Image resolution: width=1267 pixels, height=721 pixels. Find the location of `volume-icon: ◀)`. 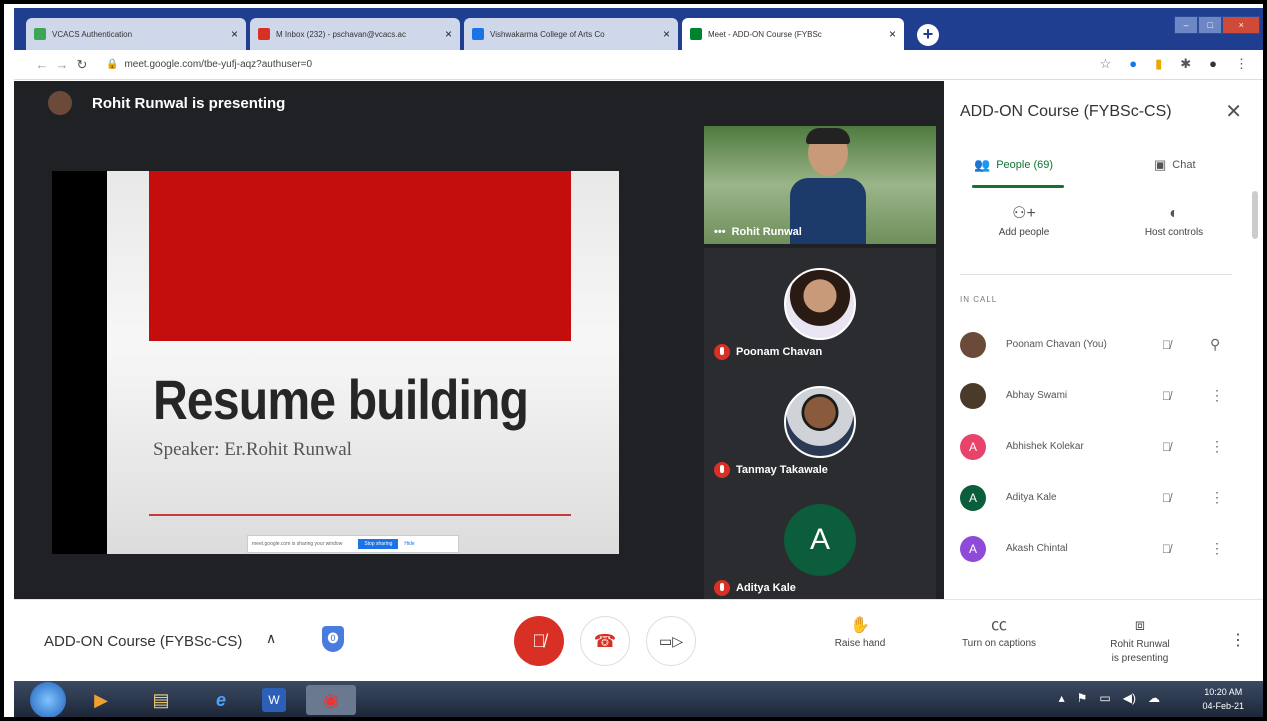

volume-icon: ◀) is located at coordinates (1129, 698).